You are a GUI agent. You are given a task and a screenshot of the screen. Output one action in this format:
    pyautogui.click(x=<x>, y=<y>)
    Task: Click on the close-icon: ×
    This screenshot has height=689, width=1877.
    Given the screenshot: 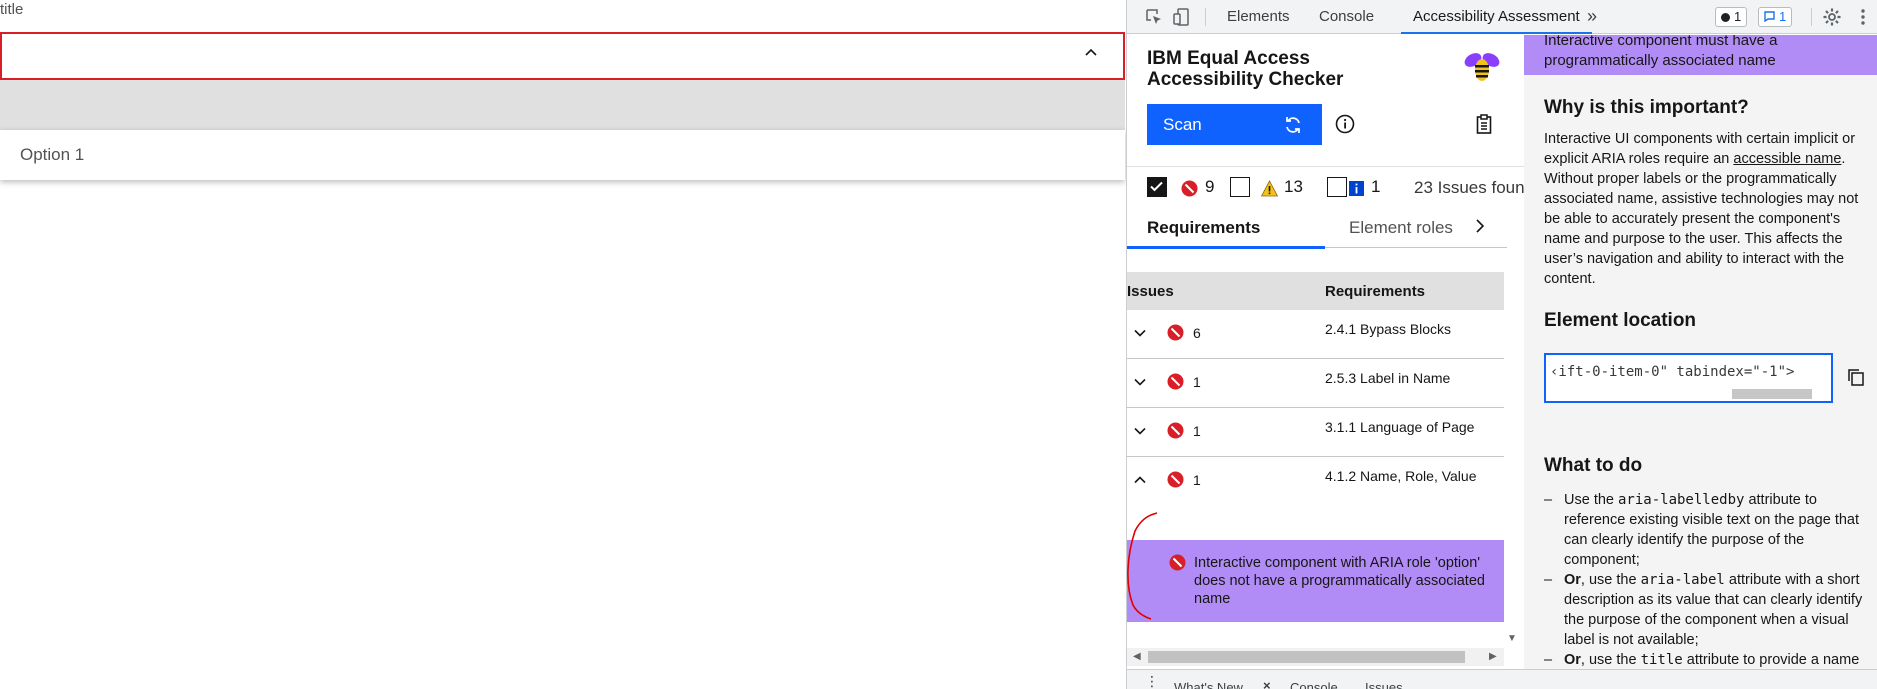 What is the action you would take?
    pyautogui.click(x=1267, y=683)
    